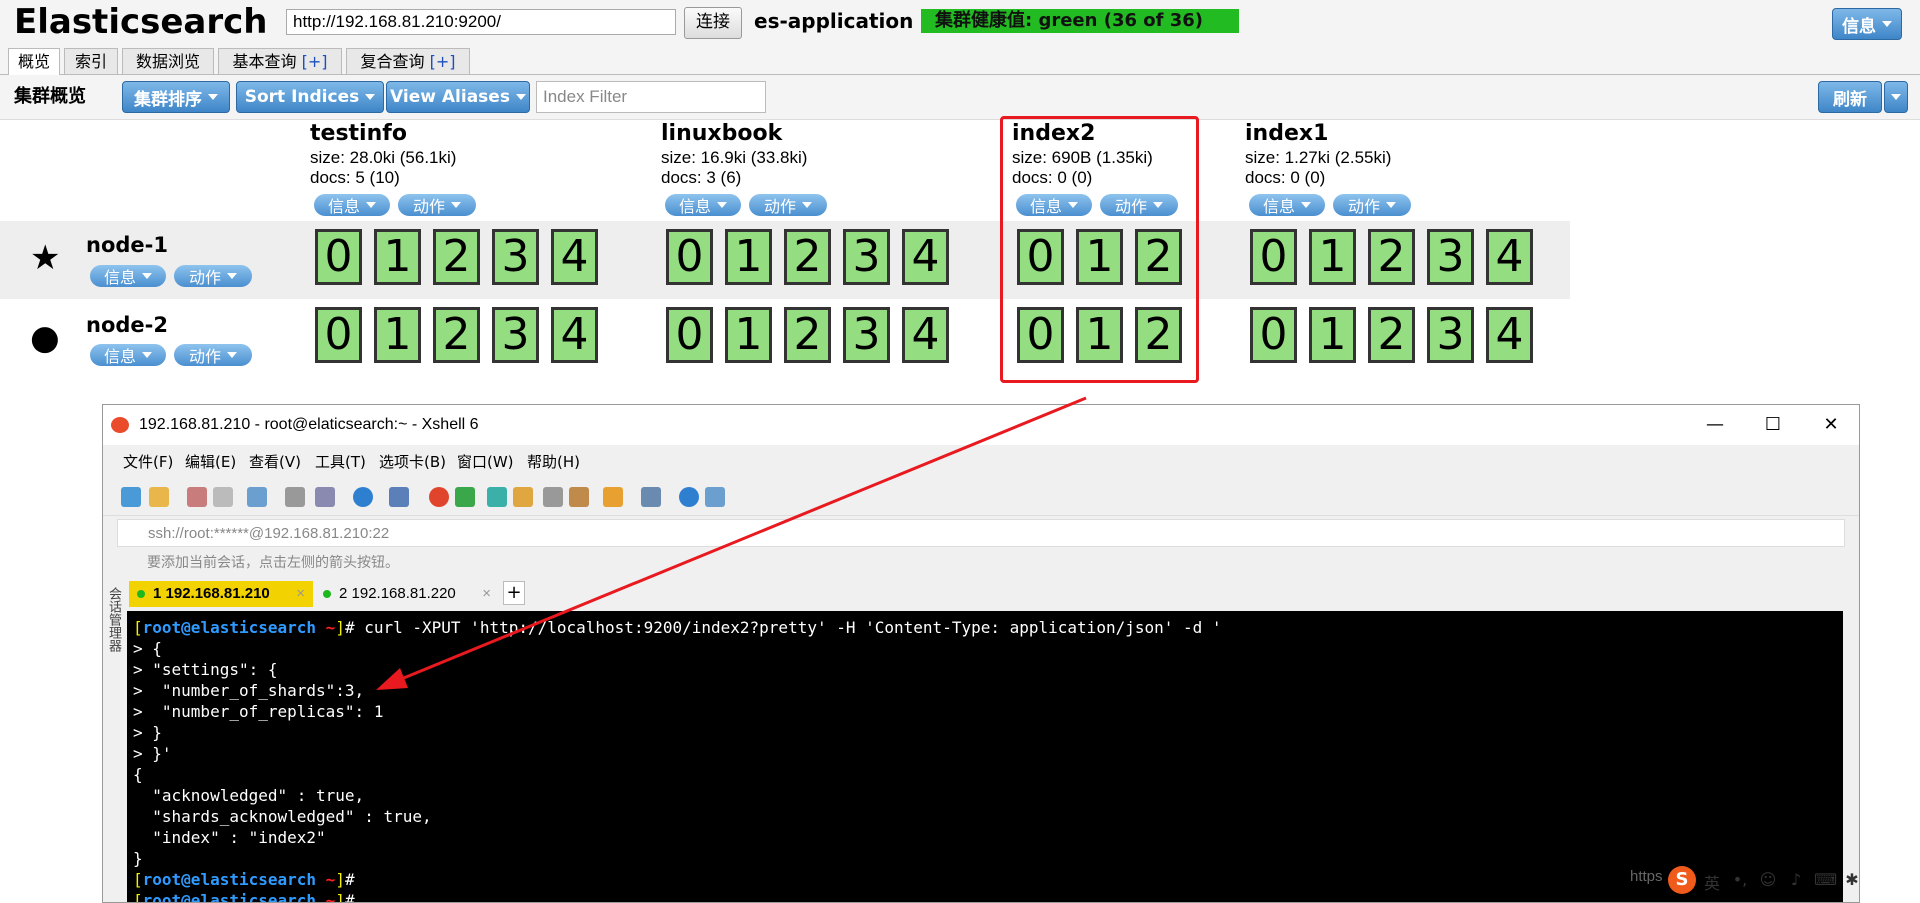 This screenshot has width=1920, height=903. What do you see at coordinates (197, 497) in the screenshot?
I see `connect-icon` at bounding box center [197, 497].